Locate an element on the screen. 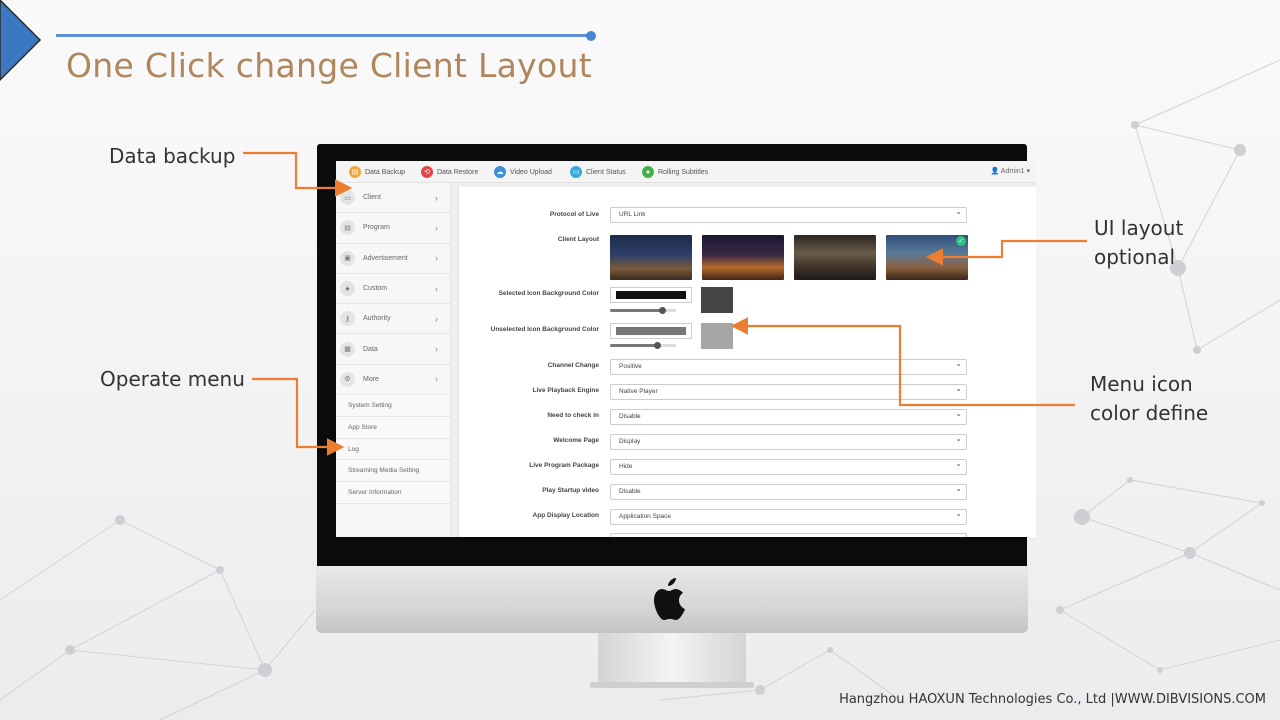 The image size is (1280, 720). sidebar-item-label: Program is located at coordinates (376, 228).